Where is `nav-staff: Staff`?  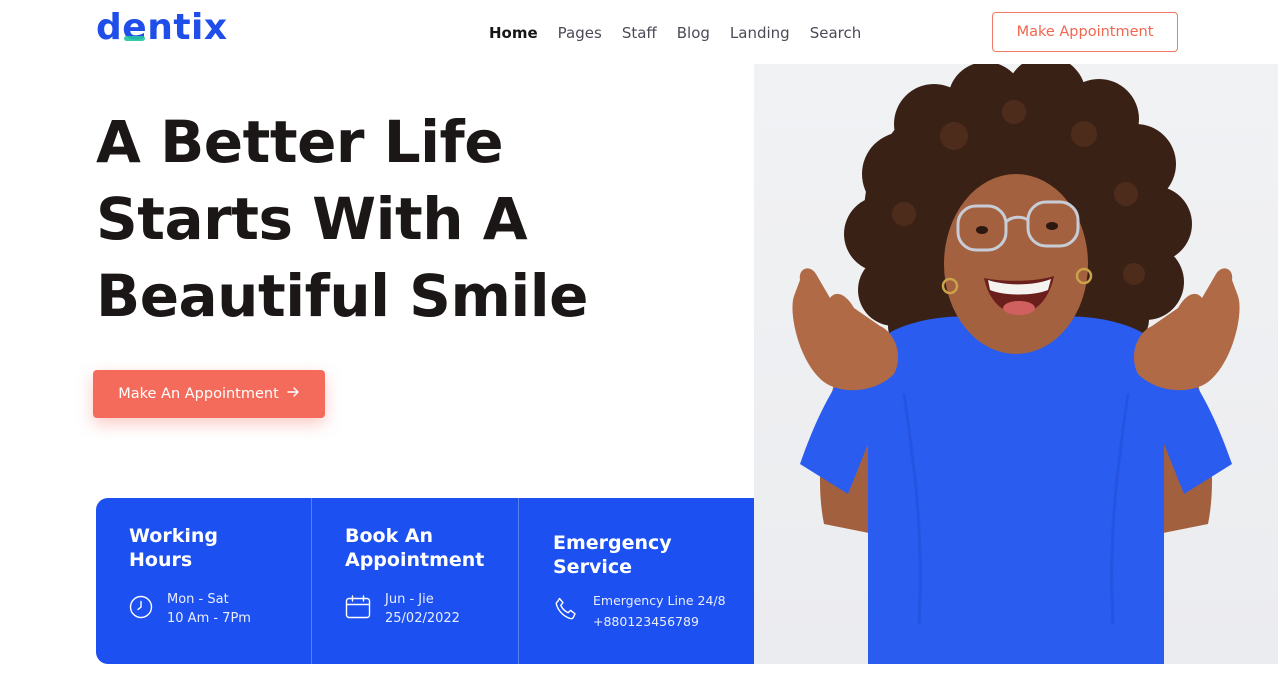
nav-staff: Staff is located at coordinates (639, 33).